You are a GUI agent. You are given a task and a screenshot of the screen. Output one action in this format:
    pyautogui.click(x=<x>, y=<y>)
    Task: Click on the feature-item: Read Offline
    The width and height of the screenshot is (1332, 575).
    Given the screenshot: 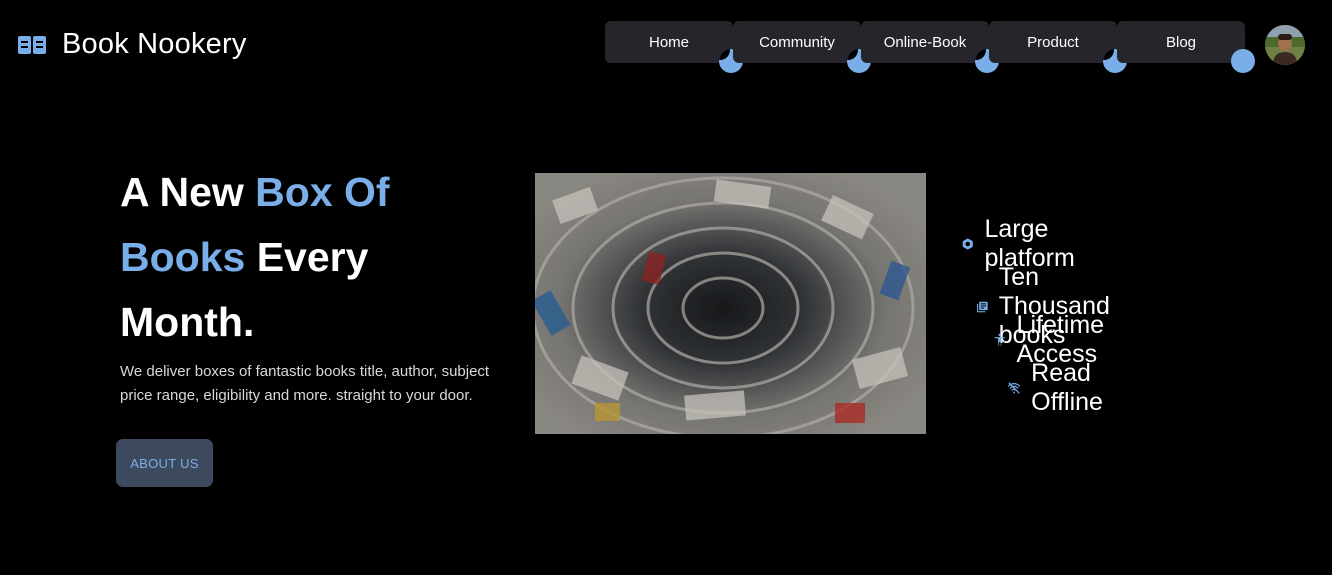 What is the action you would take?
    pyautogui.click(x=1060, y=388)
    